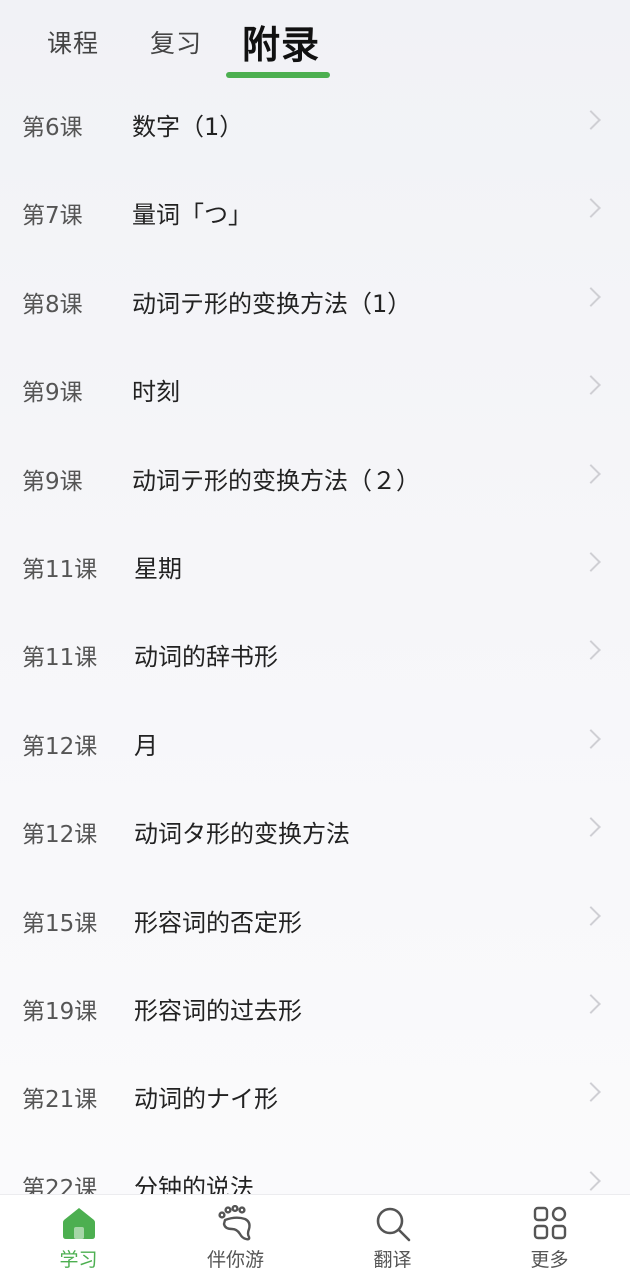  I want to click on list-item-title: 星期, so click(158, 568).